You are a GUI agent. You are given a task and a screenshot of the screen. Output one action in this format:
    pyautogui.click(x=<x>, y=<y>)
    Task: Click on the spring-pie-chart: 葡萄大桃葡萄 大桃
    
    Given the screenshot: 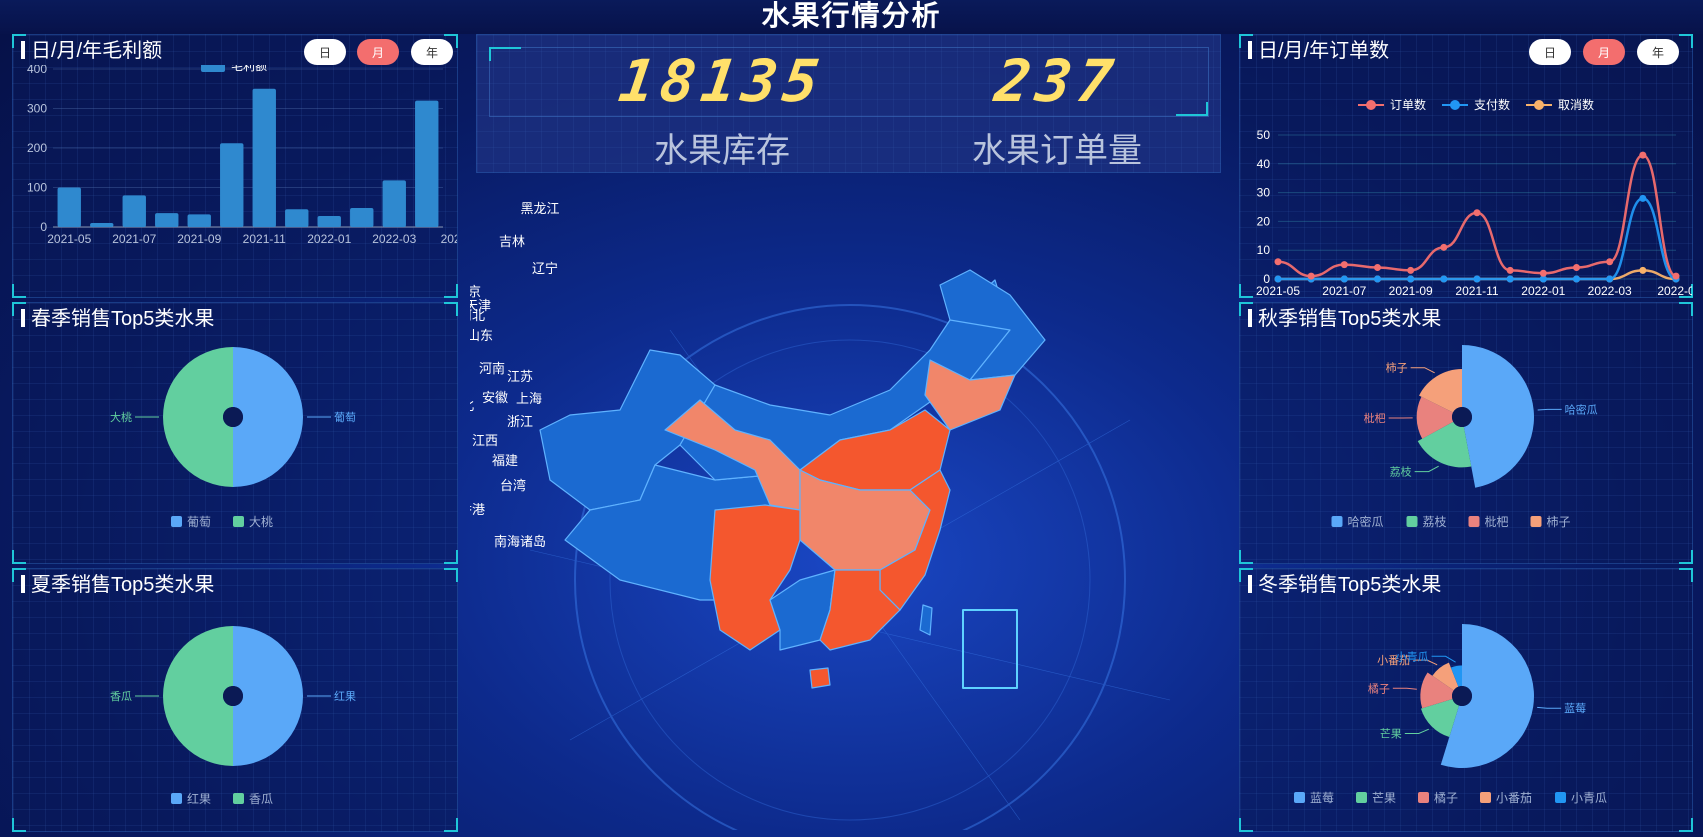 What is the action you would take?
    pyautogui.click(x=233, y=438)
    